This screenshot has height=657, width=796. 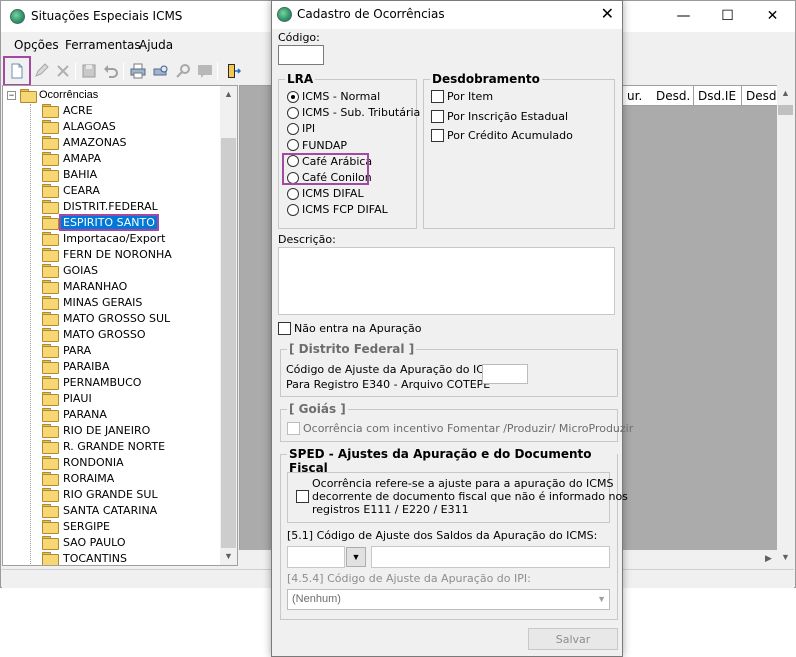 What do you see at coordinates (337, 209) in the screenshot?
I see `lra-radio: ICMS FCP DIFAL` at bounding box center [337, 209].